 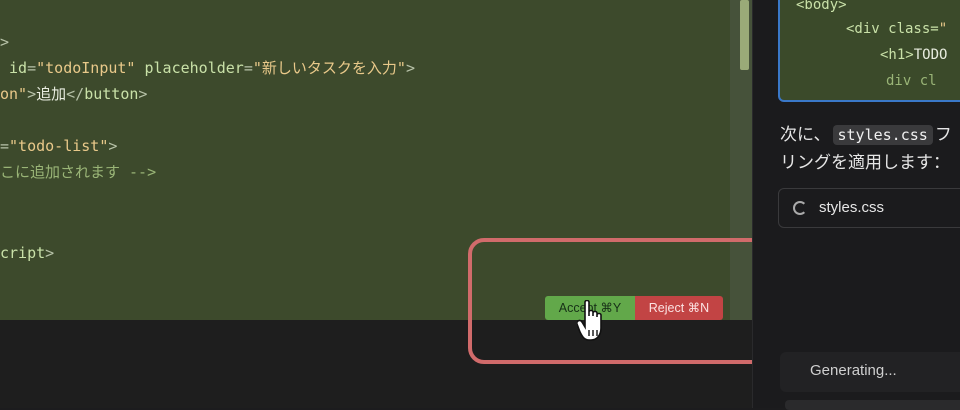 I want to click on code-token: </, so click(x=75, y=94).